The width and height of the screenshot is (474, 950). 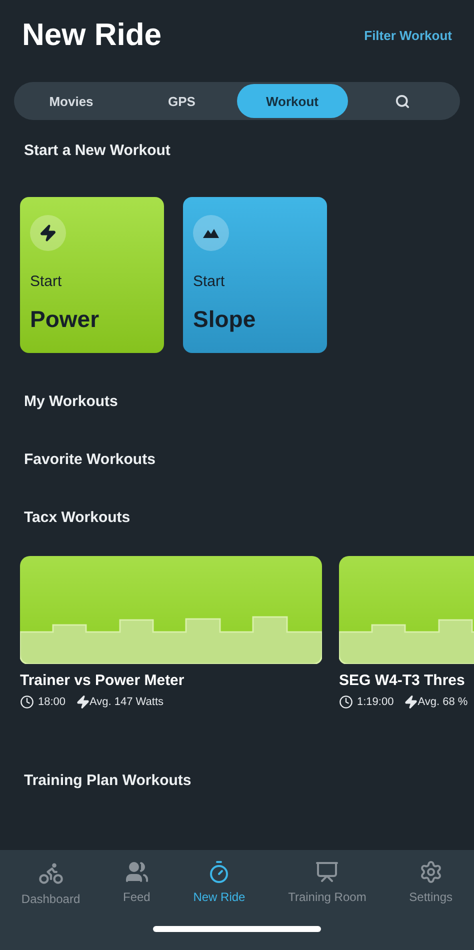 I want to click on nav-item: Feed, so click(x=136, y=883).